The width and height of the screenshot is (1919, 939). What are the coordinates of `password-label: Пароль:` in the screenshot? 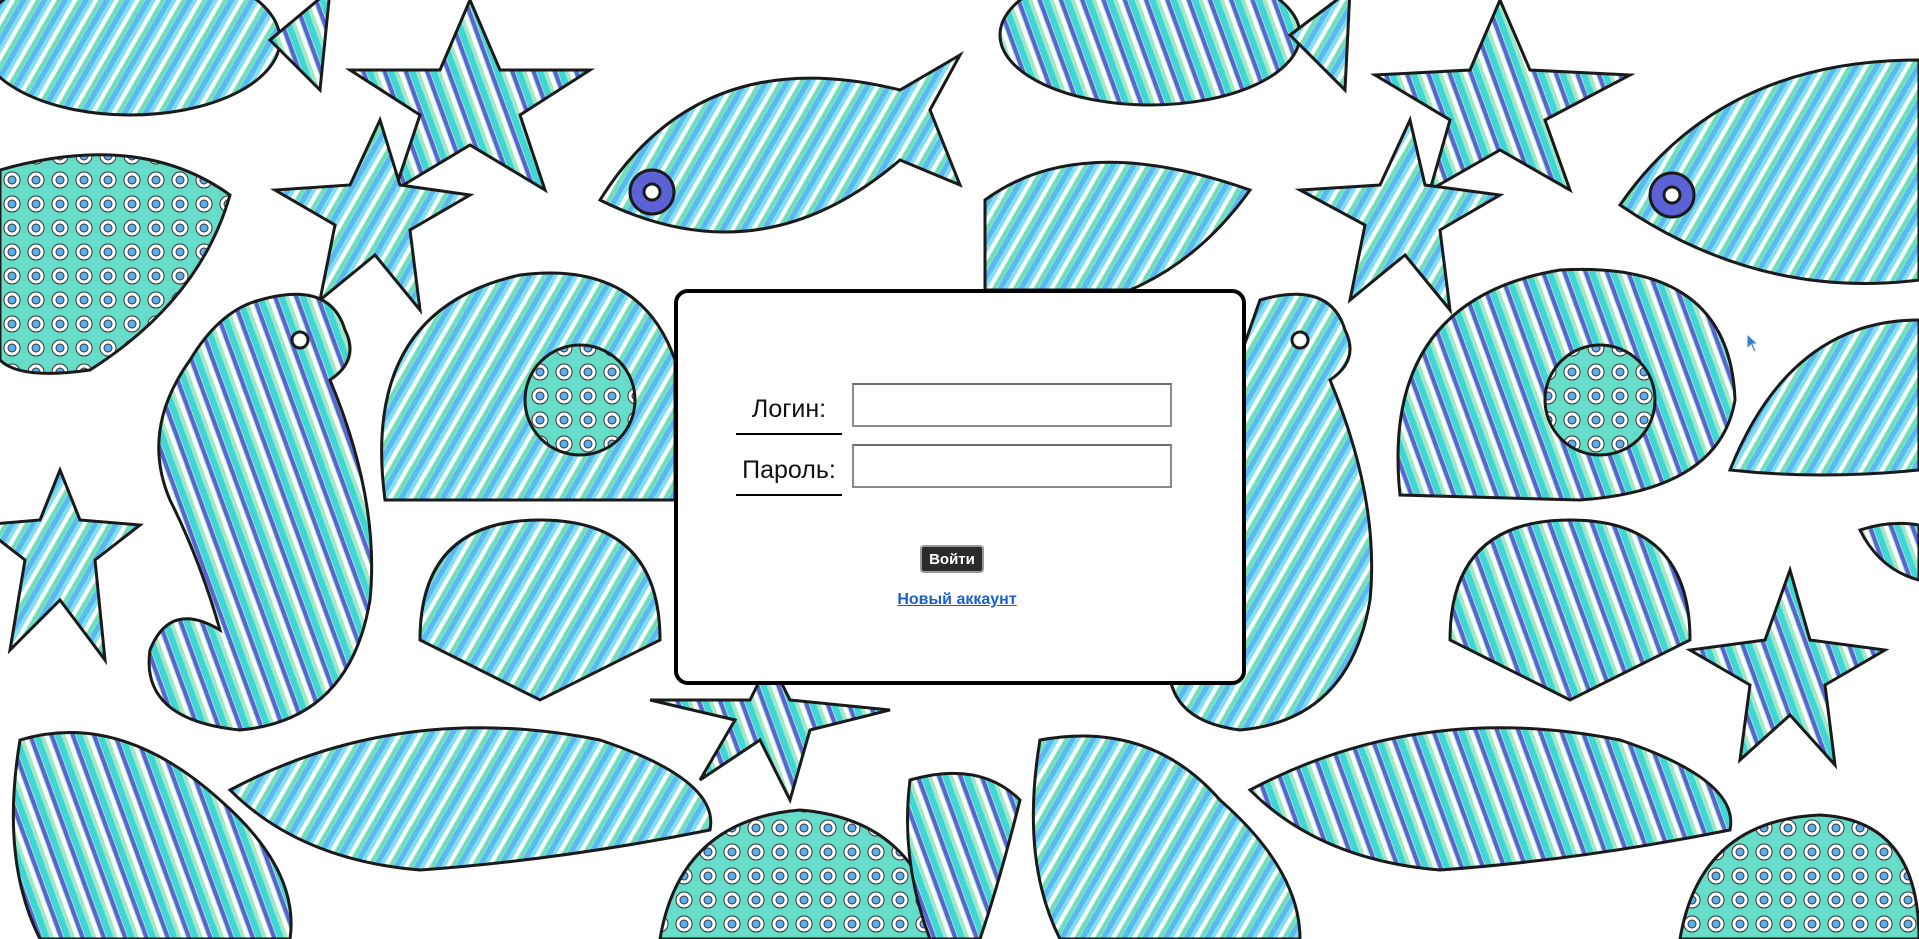 It's located at (789, 470).